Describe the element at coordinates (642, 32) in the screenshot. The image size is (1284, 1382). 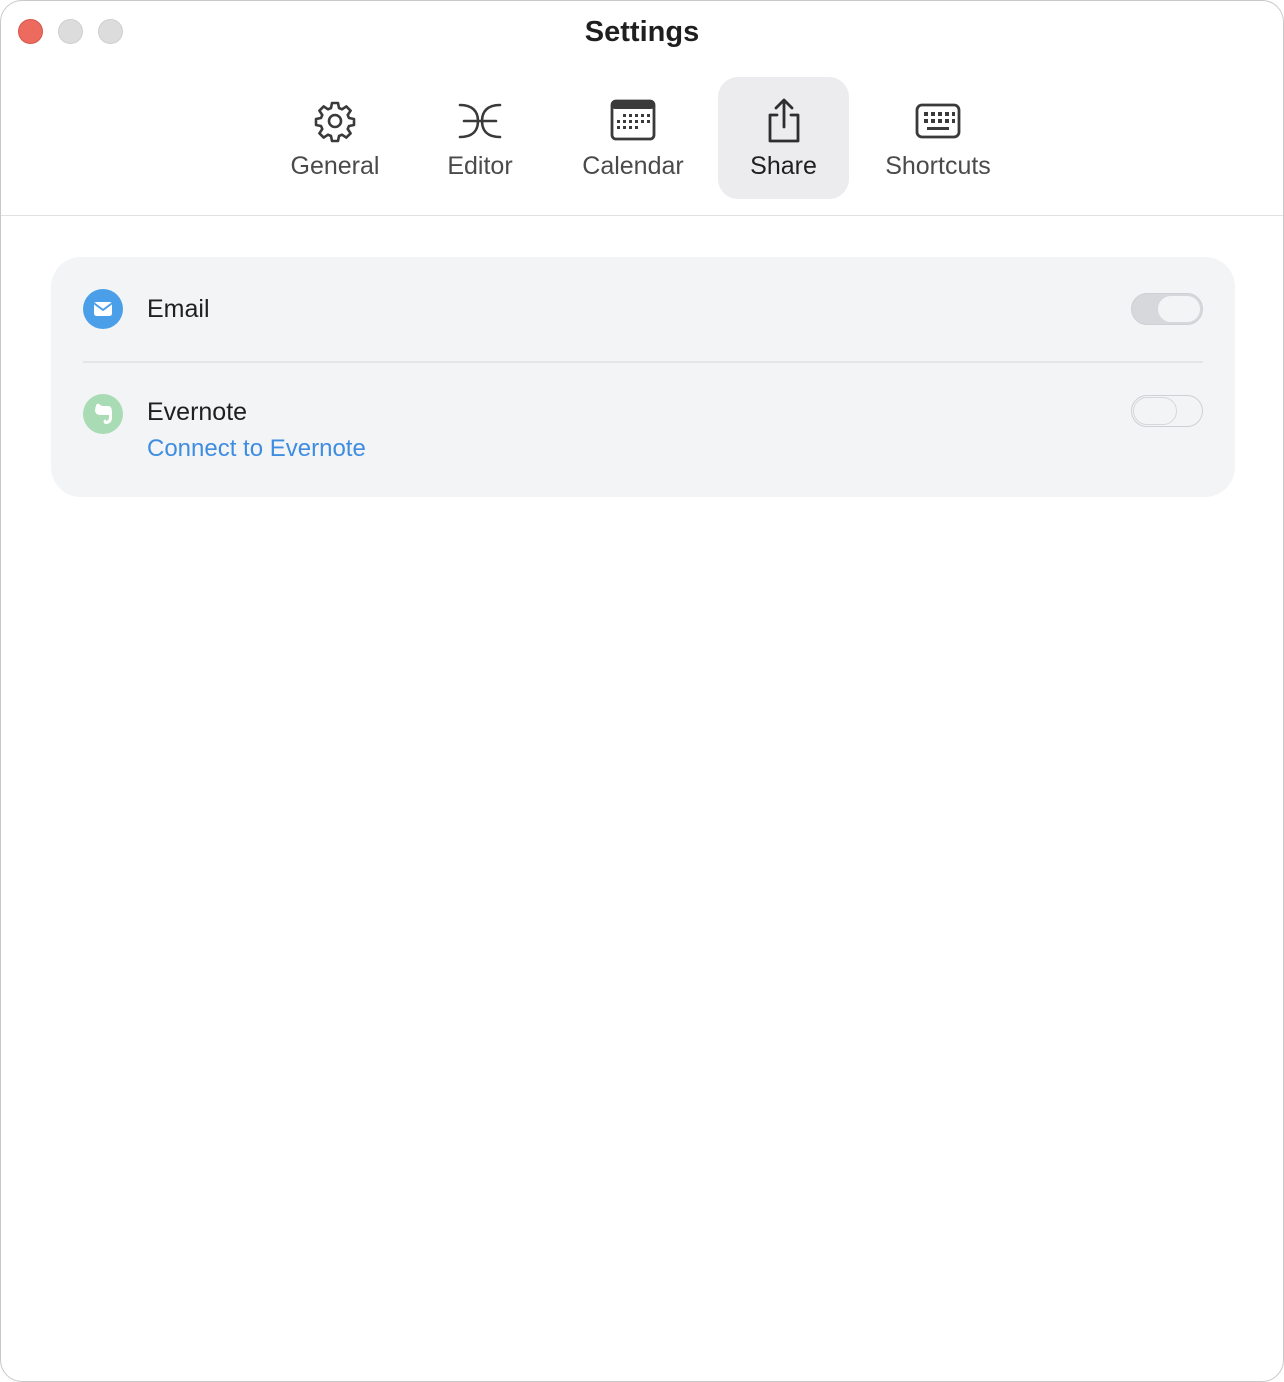
I see `window-title: Settings` at that location.